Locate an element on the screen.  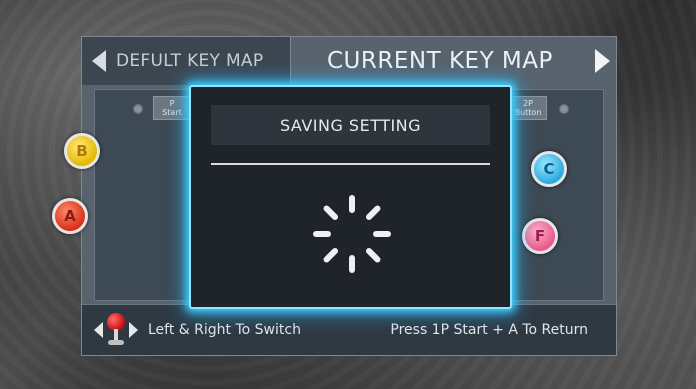
arrow-right-icon is located at coordinates (602, 61).